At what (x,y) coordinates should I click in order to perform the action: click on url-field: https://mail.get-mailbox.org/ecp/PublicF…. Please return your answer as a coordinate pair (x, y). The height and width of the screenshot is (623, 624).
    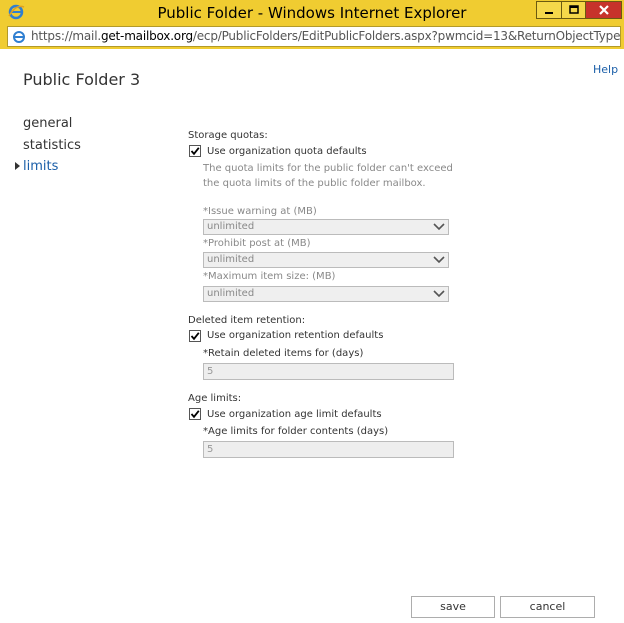
    Looking at the image, I should click on (314, 36).